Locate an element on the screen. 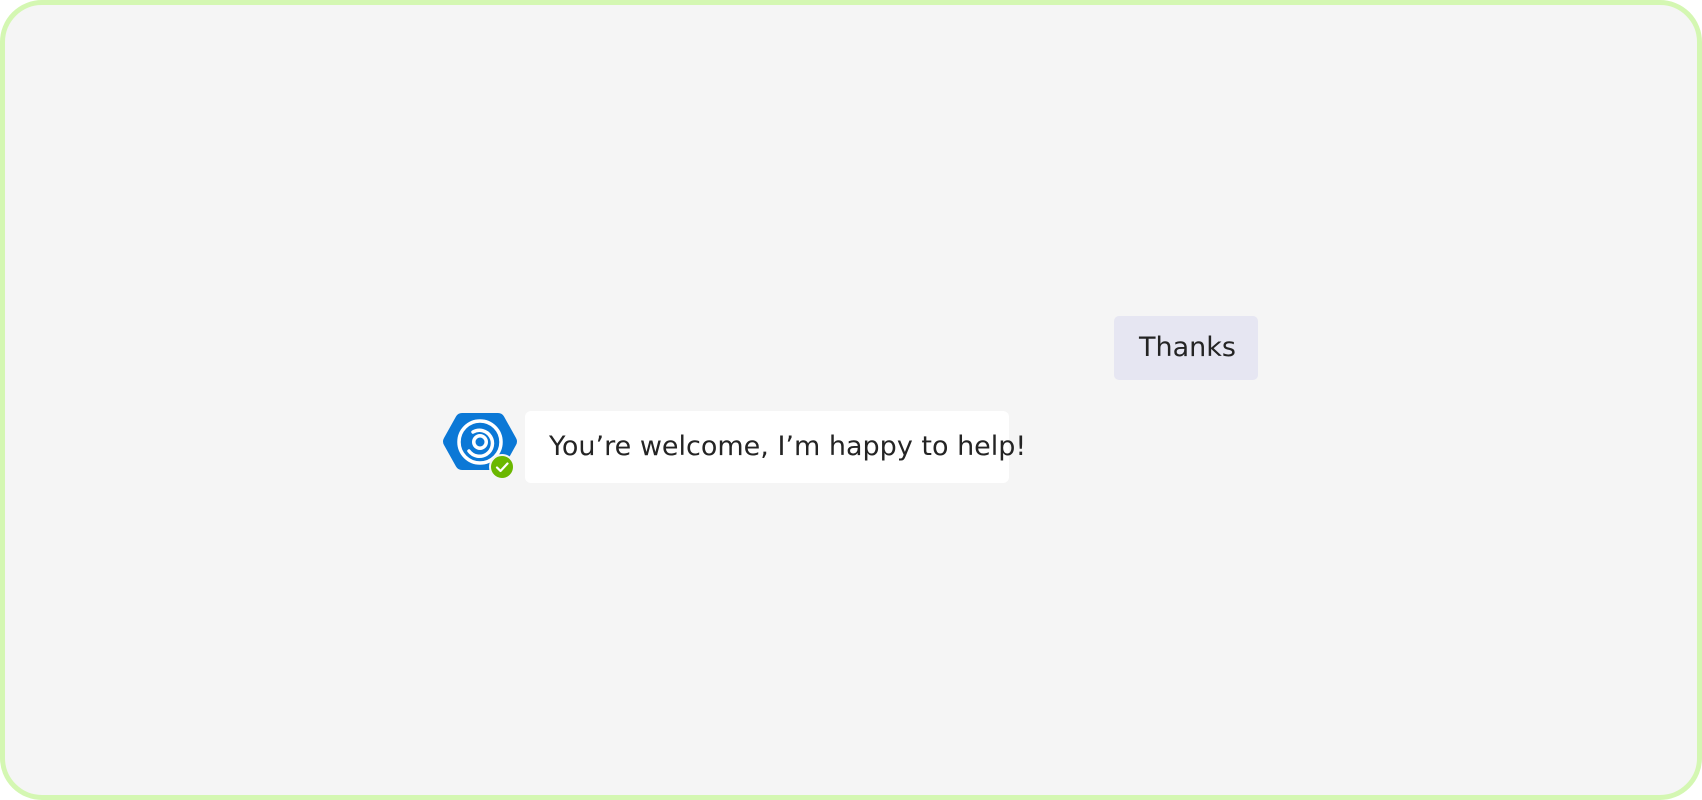  avatar is located at coordinates (480, 445).